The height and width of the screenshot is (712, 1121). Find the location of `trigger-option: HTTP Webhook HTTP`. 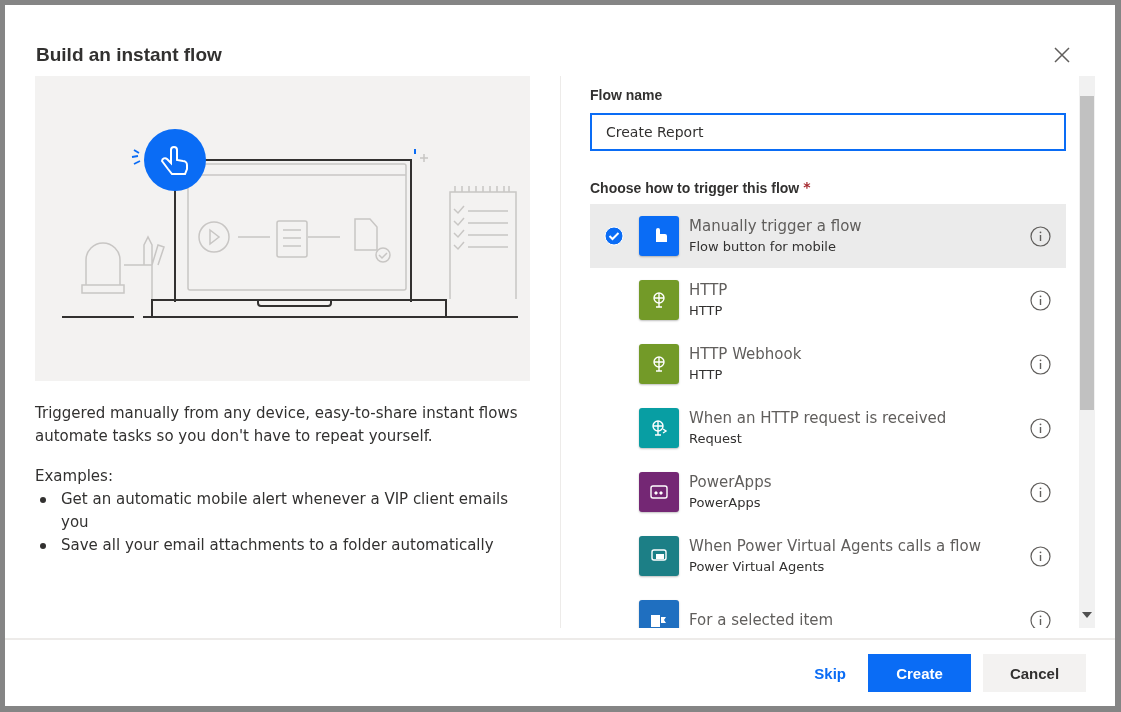

trigger-option: HTTP Webhook HTTP is located at coordinates (828, 364).